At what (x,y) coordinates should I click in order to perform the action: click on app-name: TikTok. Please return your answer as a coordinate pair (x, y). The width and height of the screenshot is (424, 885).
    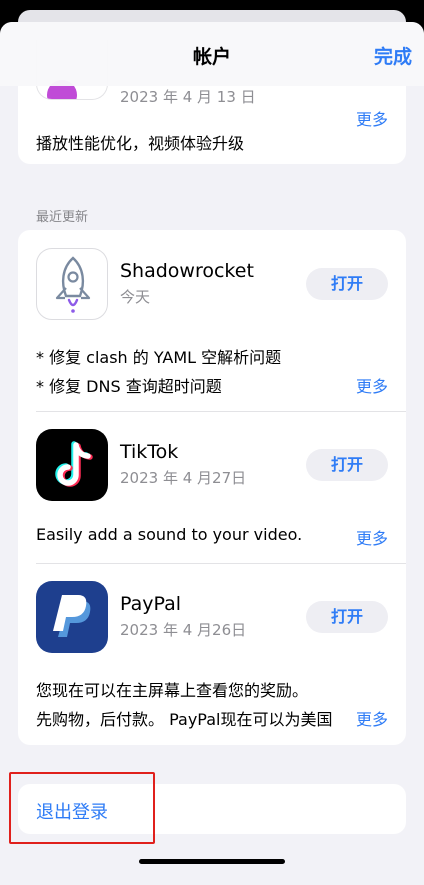
    Looking at the image, I should click on (149, 452).